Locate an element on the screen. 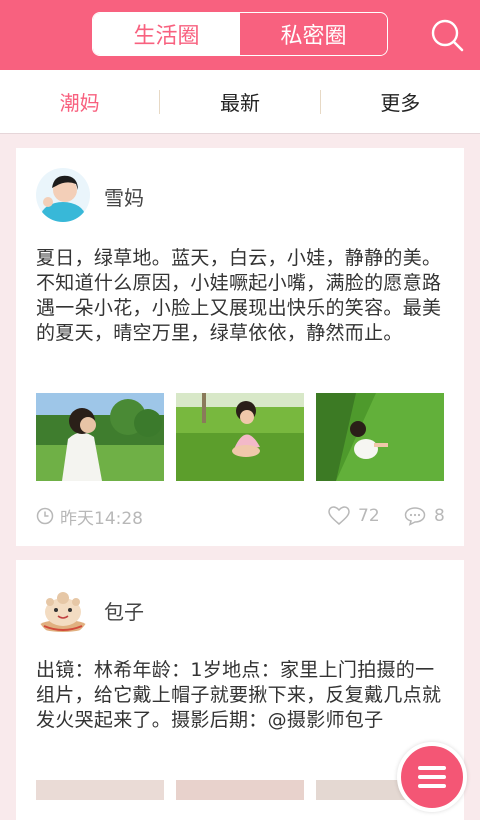 Image resolution: width=480 pixels, height=820 pixels. menu-button is located at coordinates (432, 777).